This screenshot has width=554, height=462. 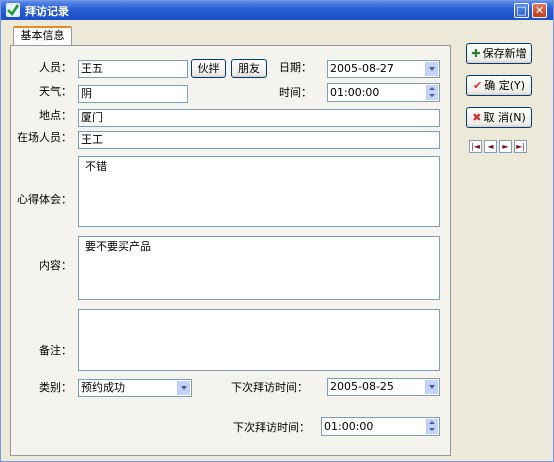 What do you see at coordinates (55, 115) in the screenshot?
I see `location-label: 地点：` at bounding box center [55, 115].